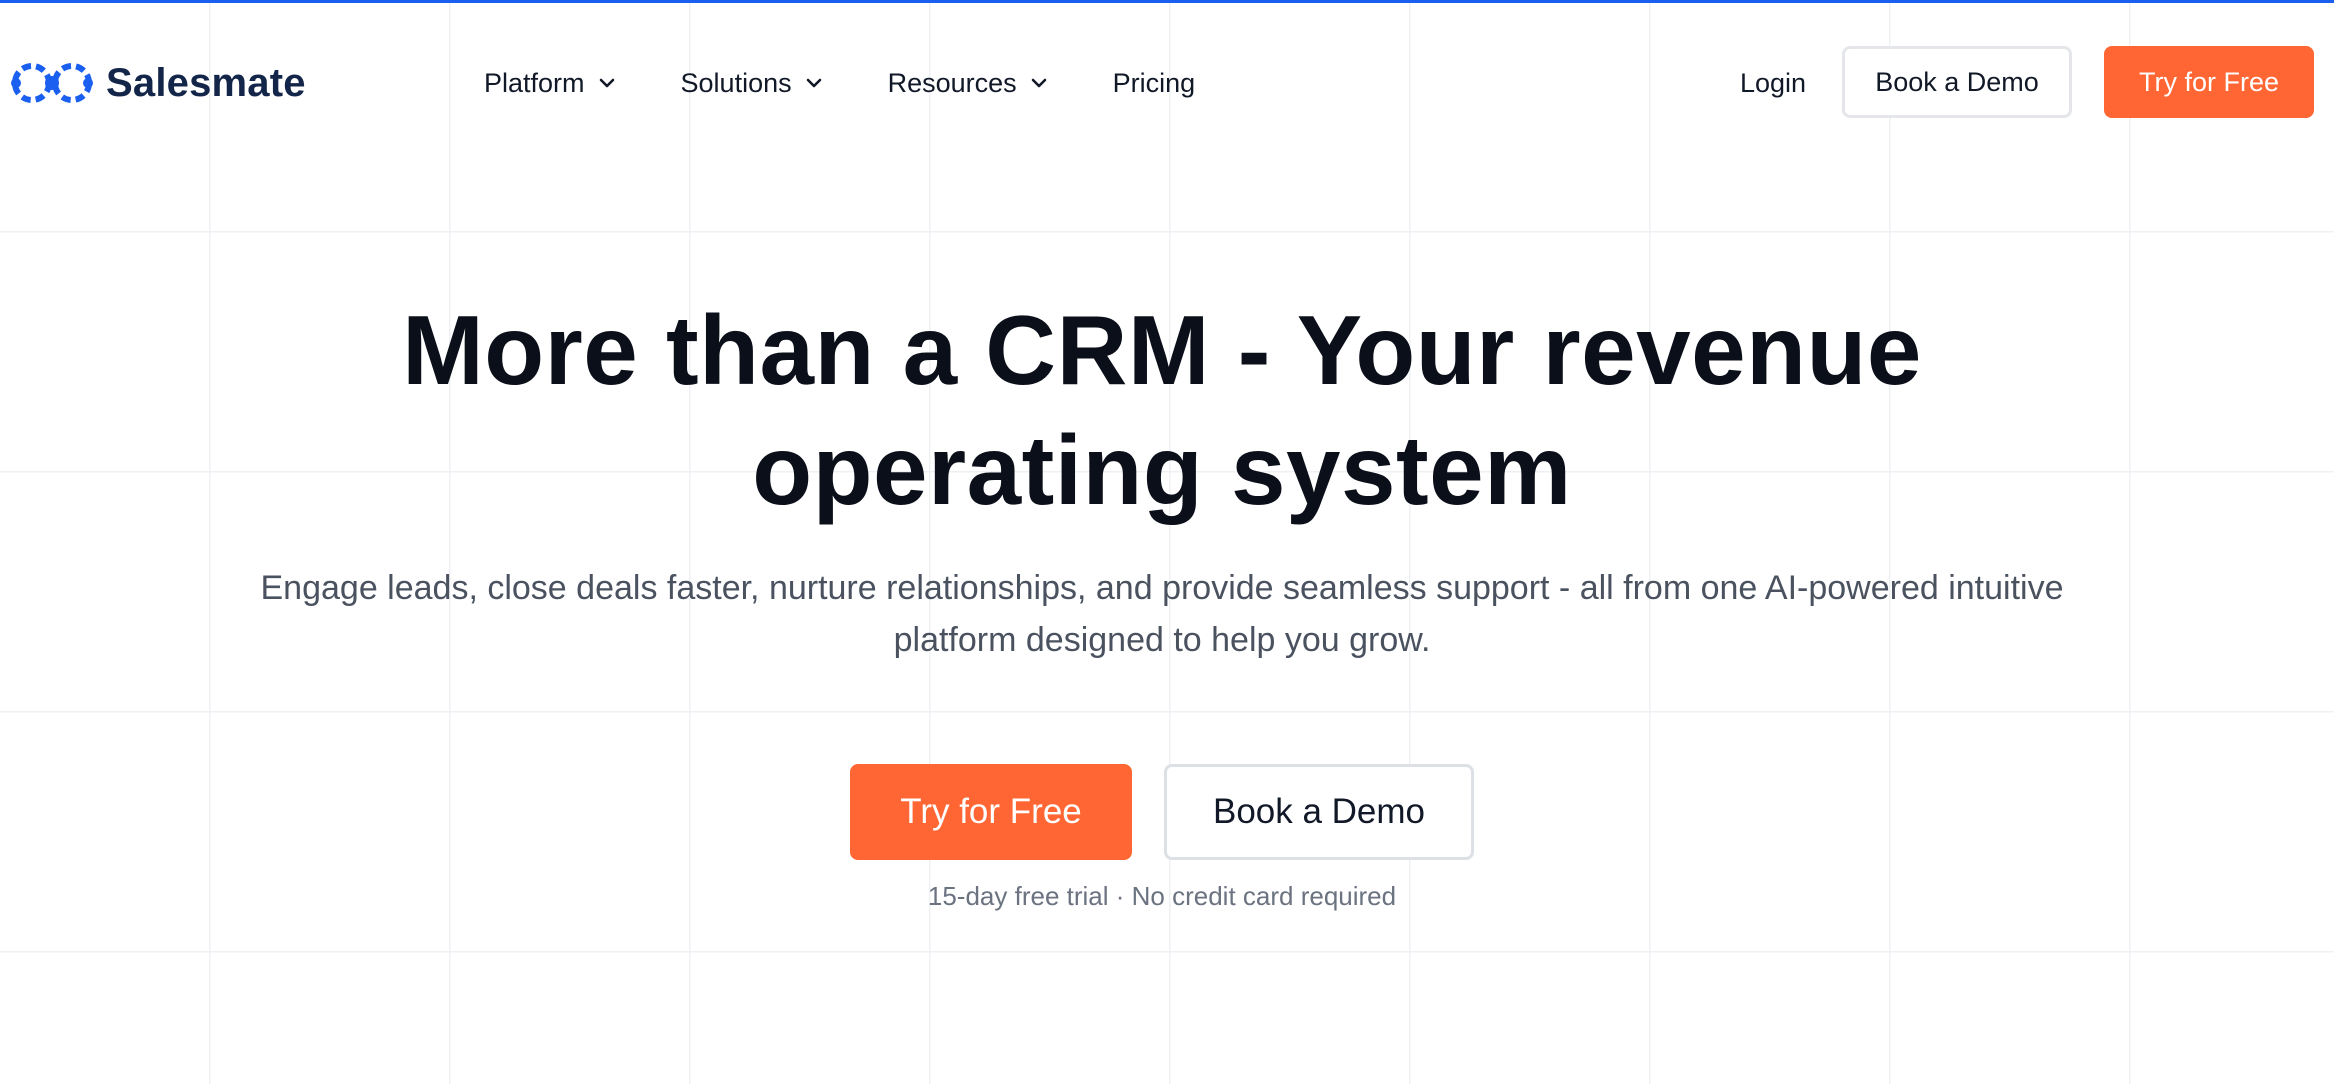 This screenshot has height=1084, width=2334. What do you see at coordinates (839, 83) in the screenshot?
I see `main-menu: Platform Solutions Resources Pricing` at bounding box center [839, 83].